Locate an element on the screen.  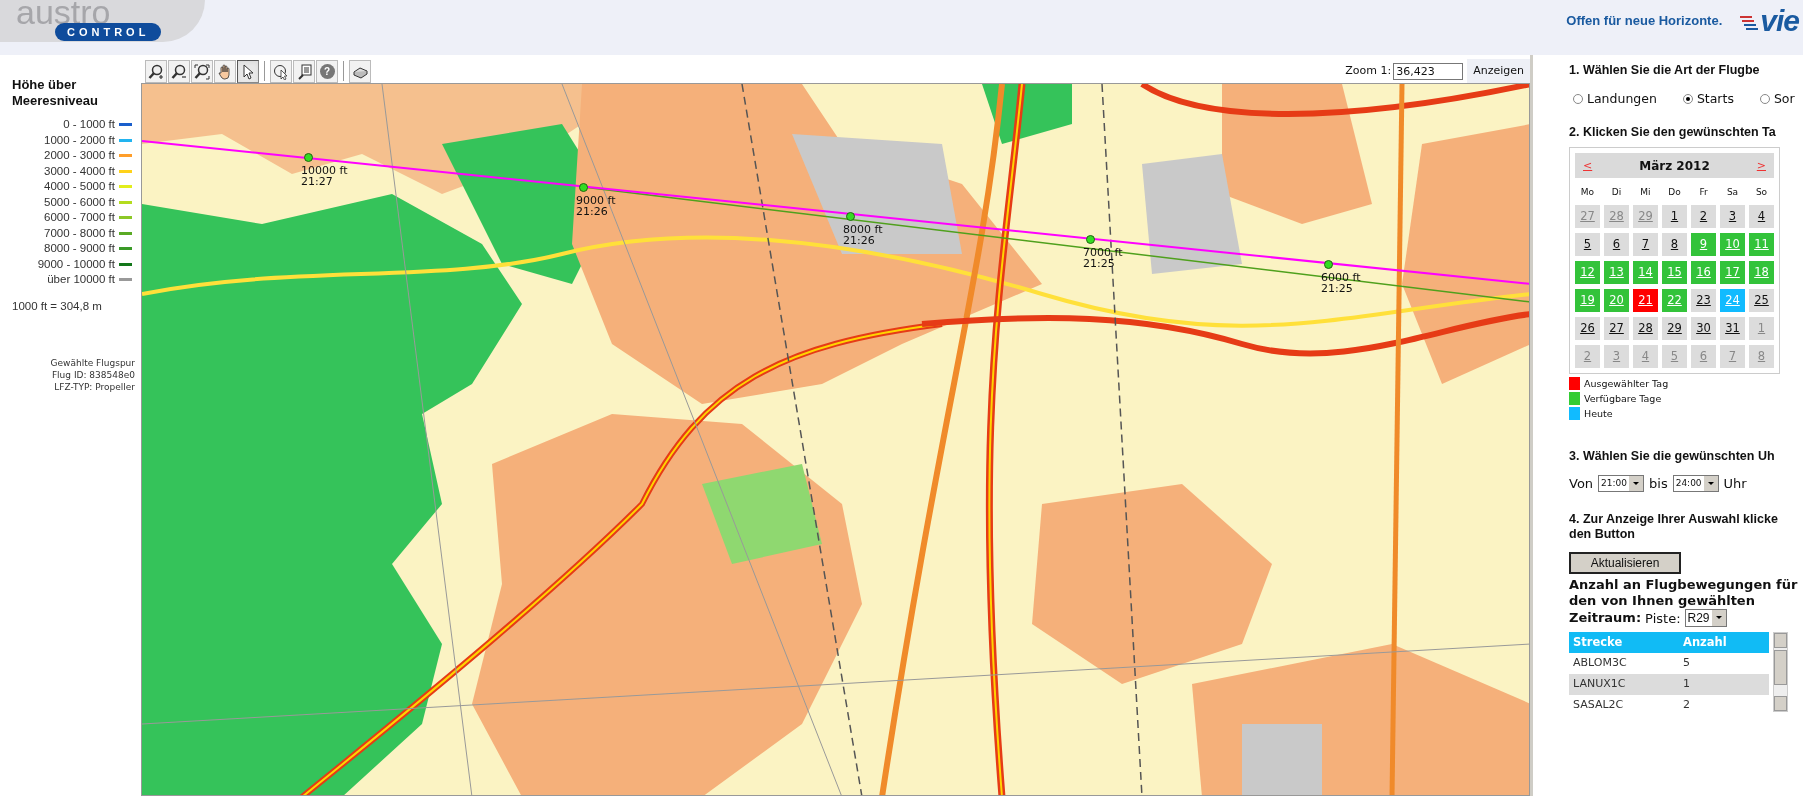
calendar-day: 9 is located at coordinates (1703, 245).